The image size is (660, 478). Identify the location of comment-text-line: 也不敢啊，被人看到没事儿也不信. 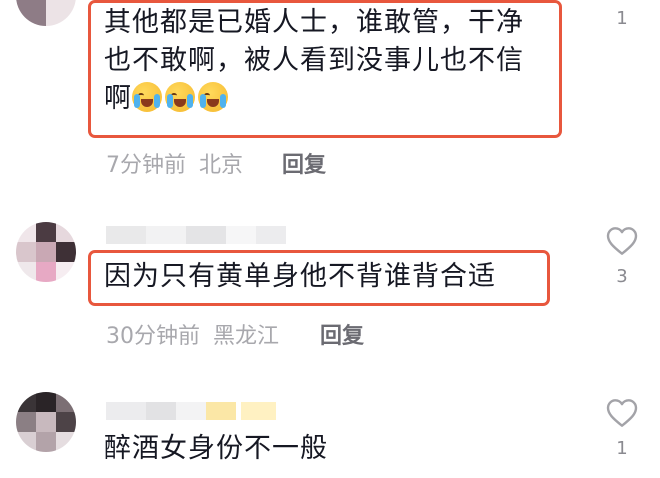
(314, 60).